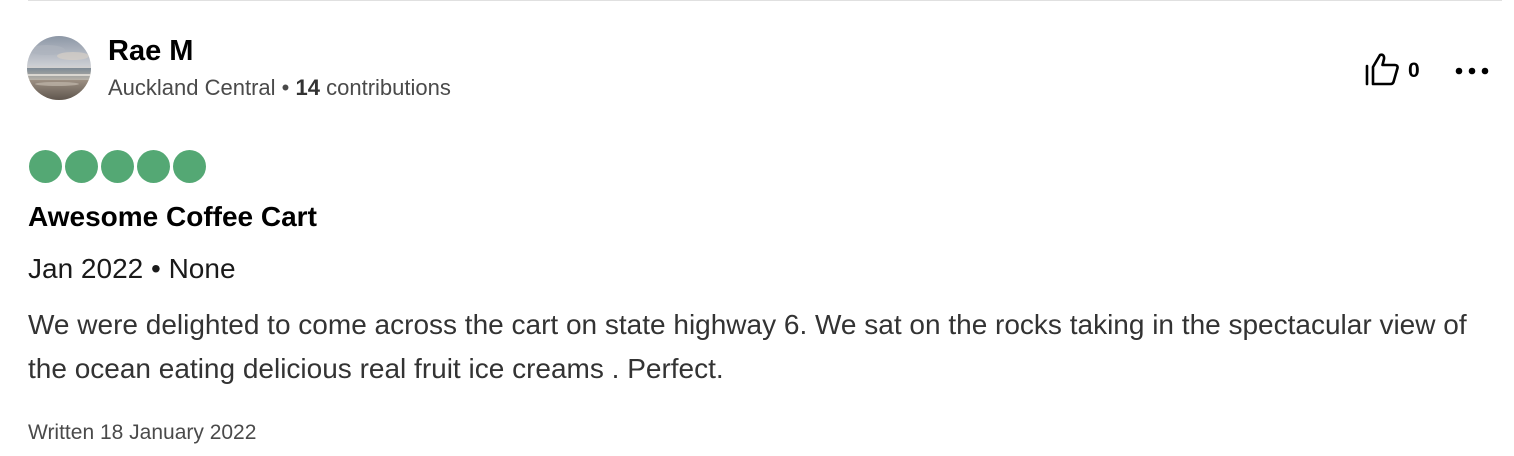 The height and width of the screenshot is (456, 1514). I want to click on top-divider, so click(765, 0).